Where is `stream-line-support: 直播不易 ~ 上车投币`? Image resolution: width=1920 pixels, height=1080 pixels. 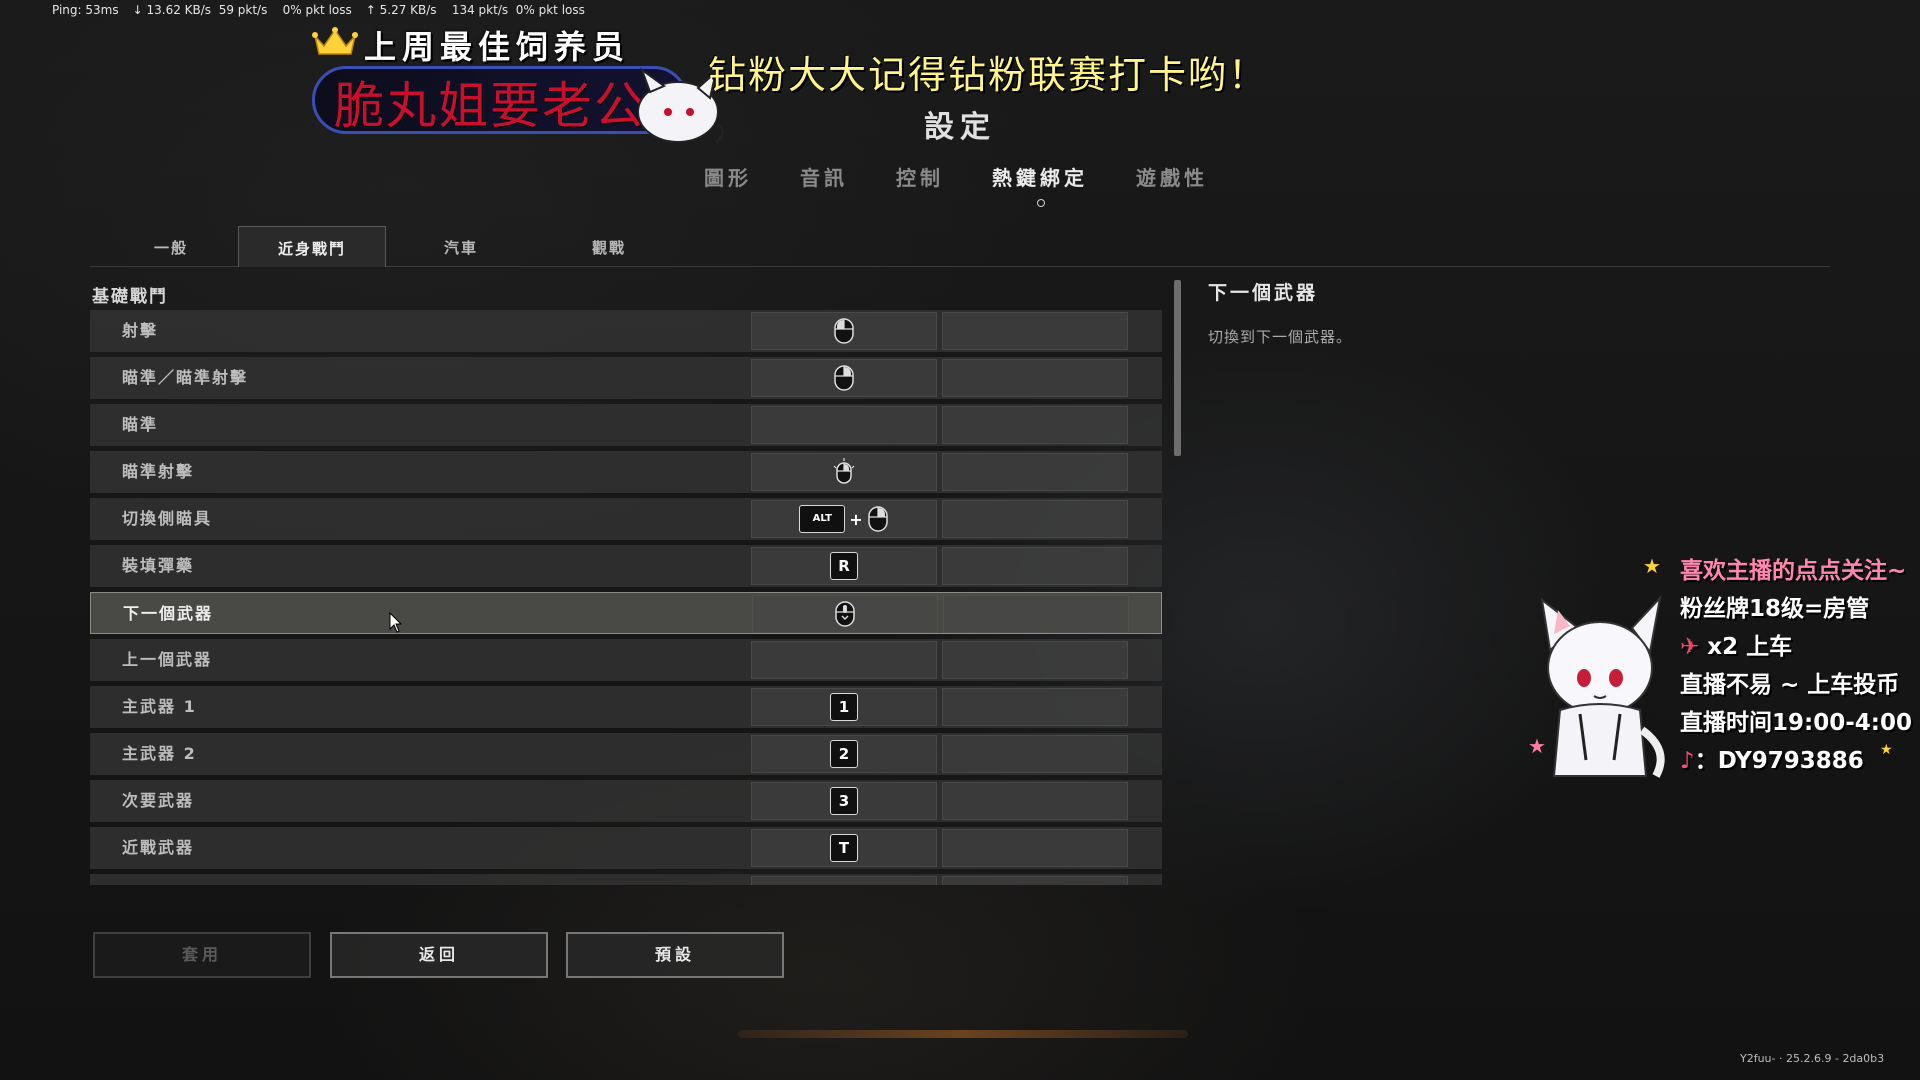
stream-line-support: 直播不易 ~ 上车投币 is located at coordinates (1790, 685).